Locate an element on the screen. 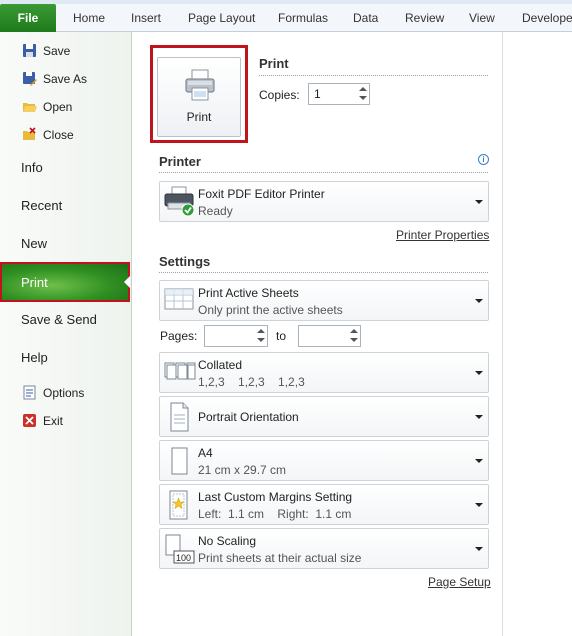  collation-title: Collated is located at coordinates (220, 365).